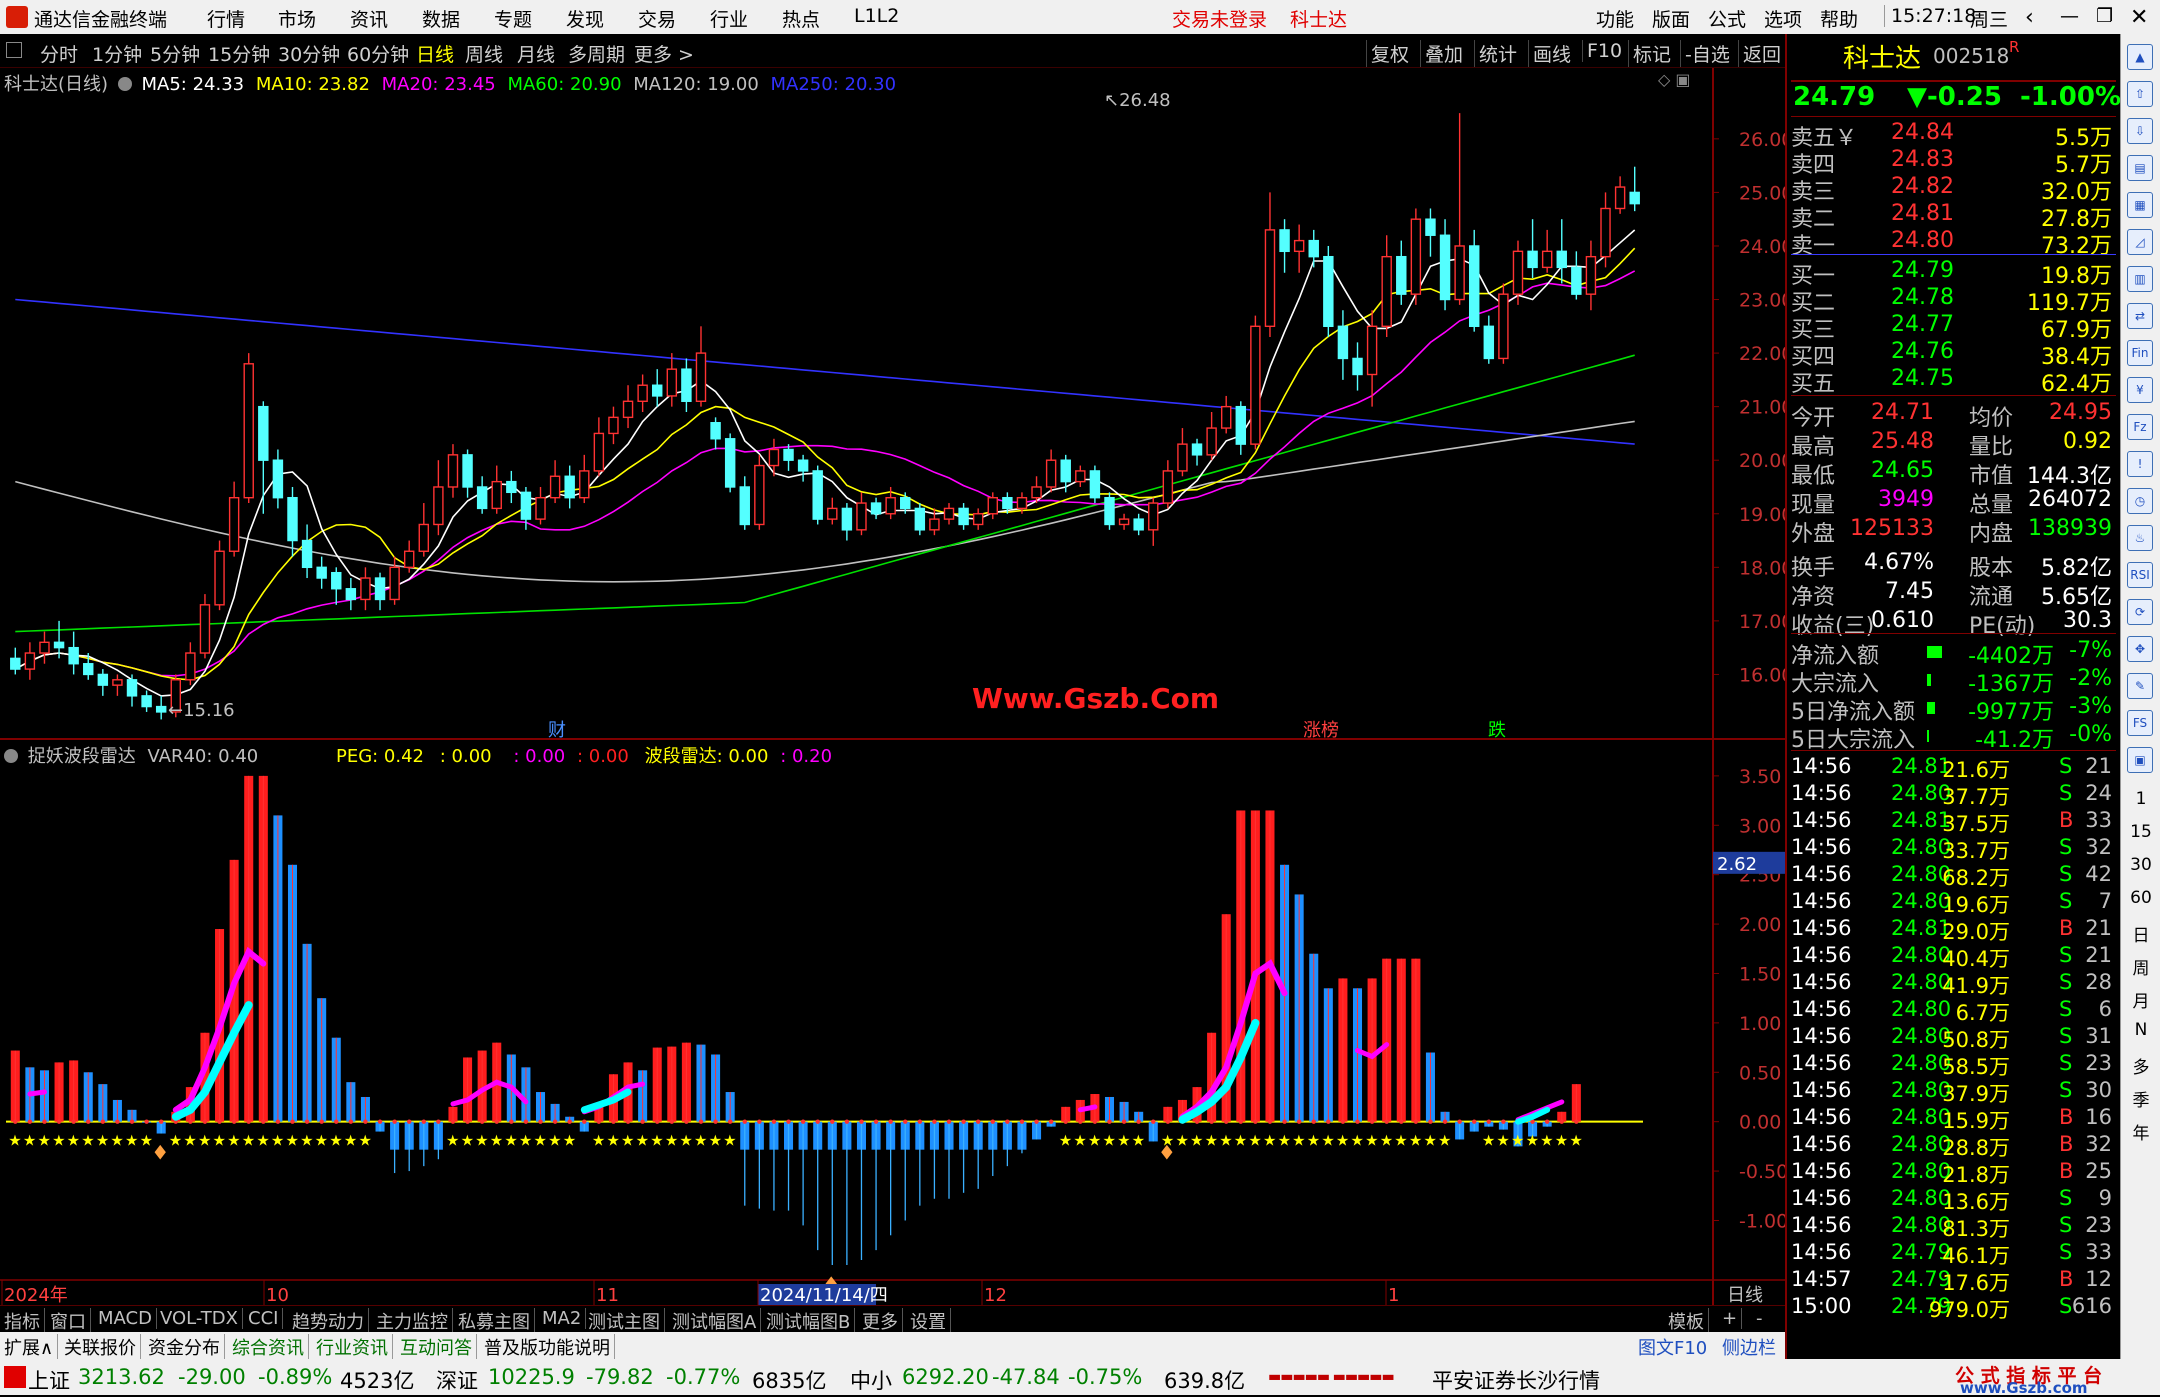 The image size is (2160, 1397). Describe the element at coordinates (536, 53) in the screenshot. I see `period-monthly: 月线` at that location.